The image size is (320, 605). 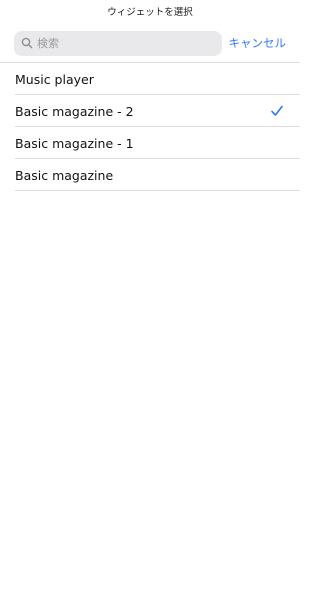 What do you see at coordinates (258, 43) in the screenshot?
I see `cancel-button: キャンセル` at bounding box center [258, 43].